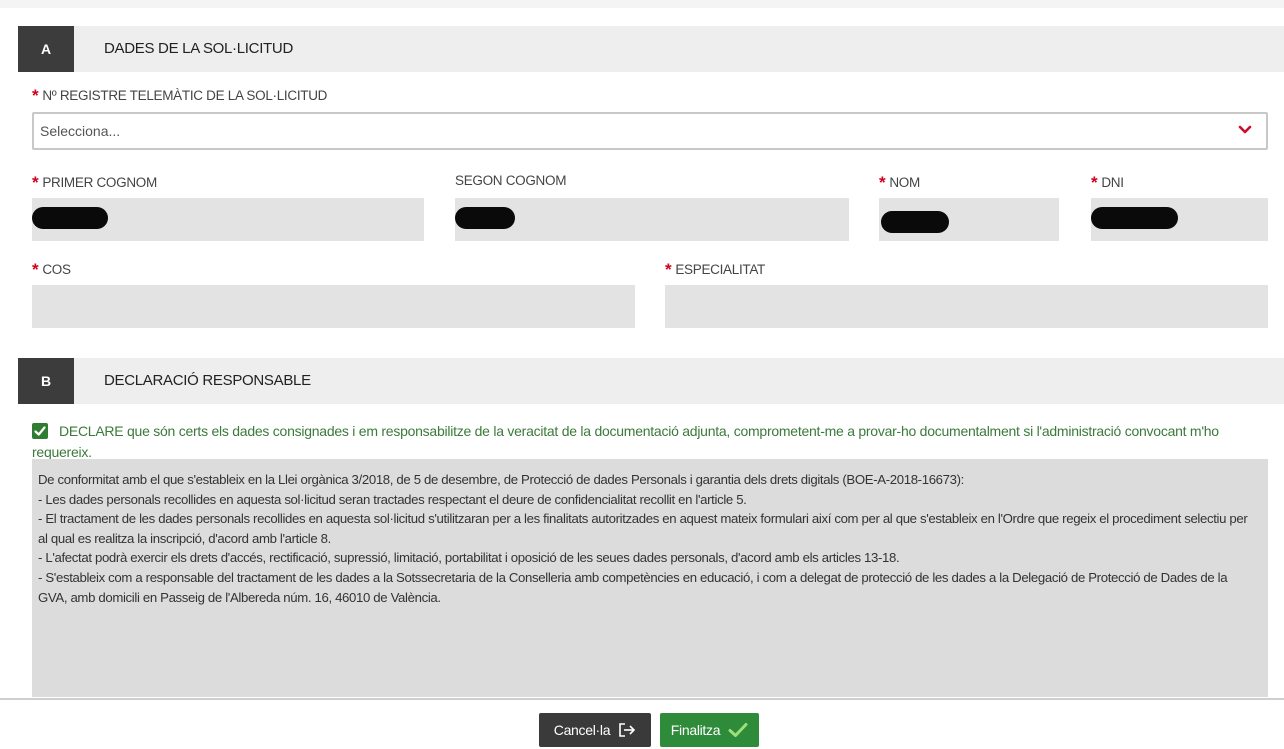 The height and width of the screenshot is (749, 1284). I want to click on segon-cognom-label: SEGON COGNOM, so click(510, 180).